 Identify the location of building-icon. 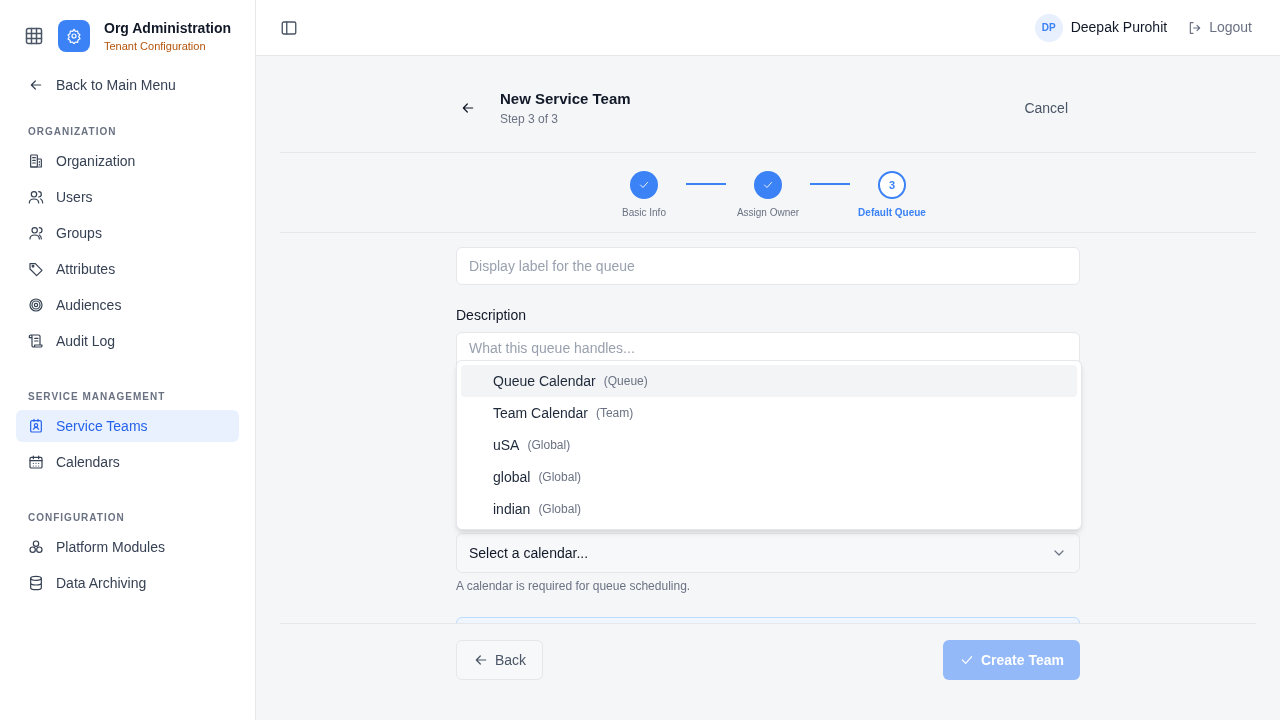
(36, 161).